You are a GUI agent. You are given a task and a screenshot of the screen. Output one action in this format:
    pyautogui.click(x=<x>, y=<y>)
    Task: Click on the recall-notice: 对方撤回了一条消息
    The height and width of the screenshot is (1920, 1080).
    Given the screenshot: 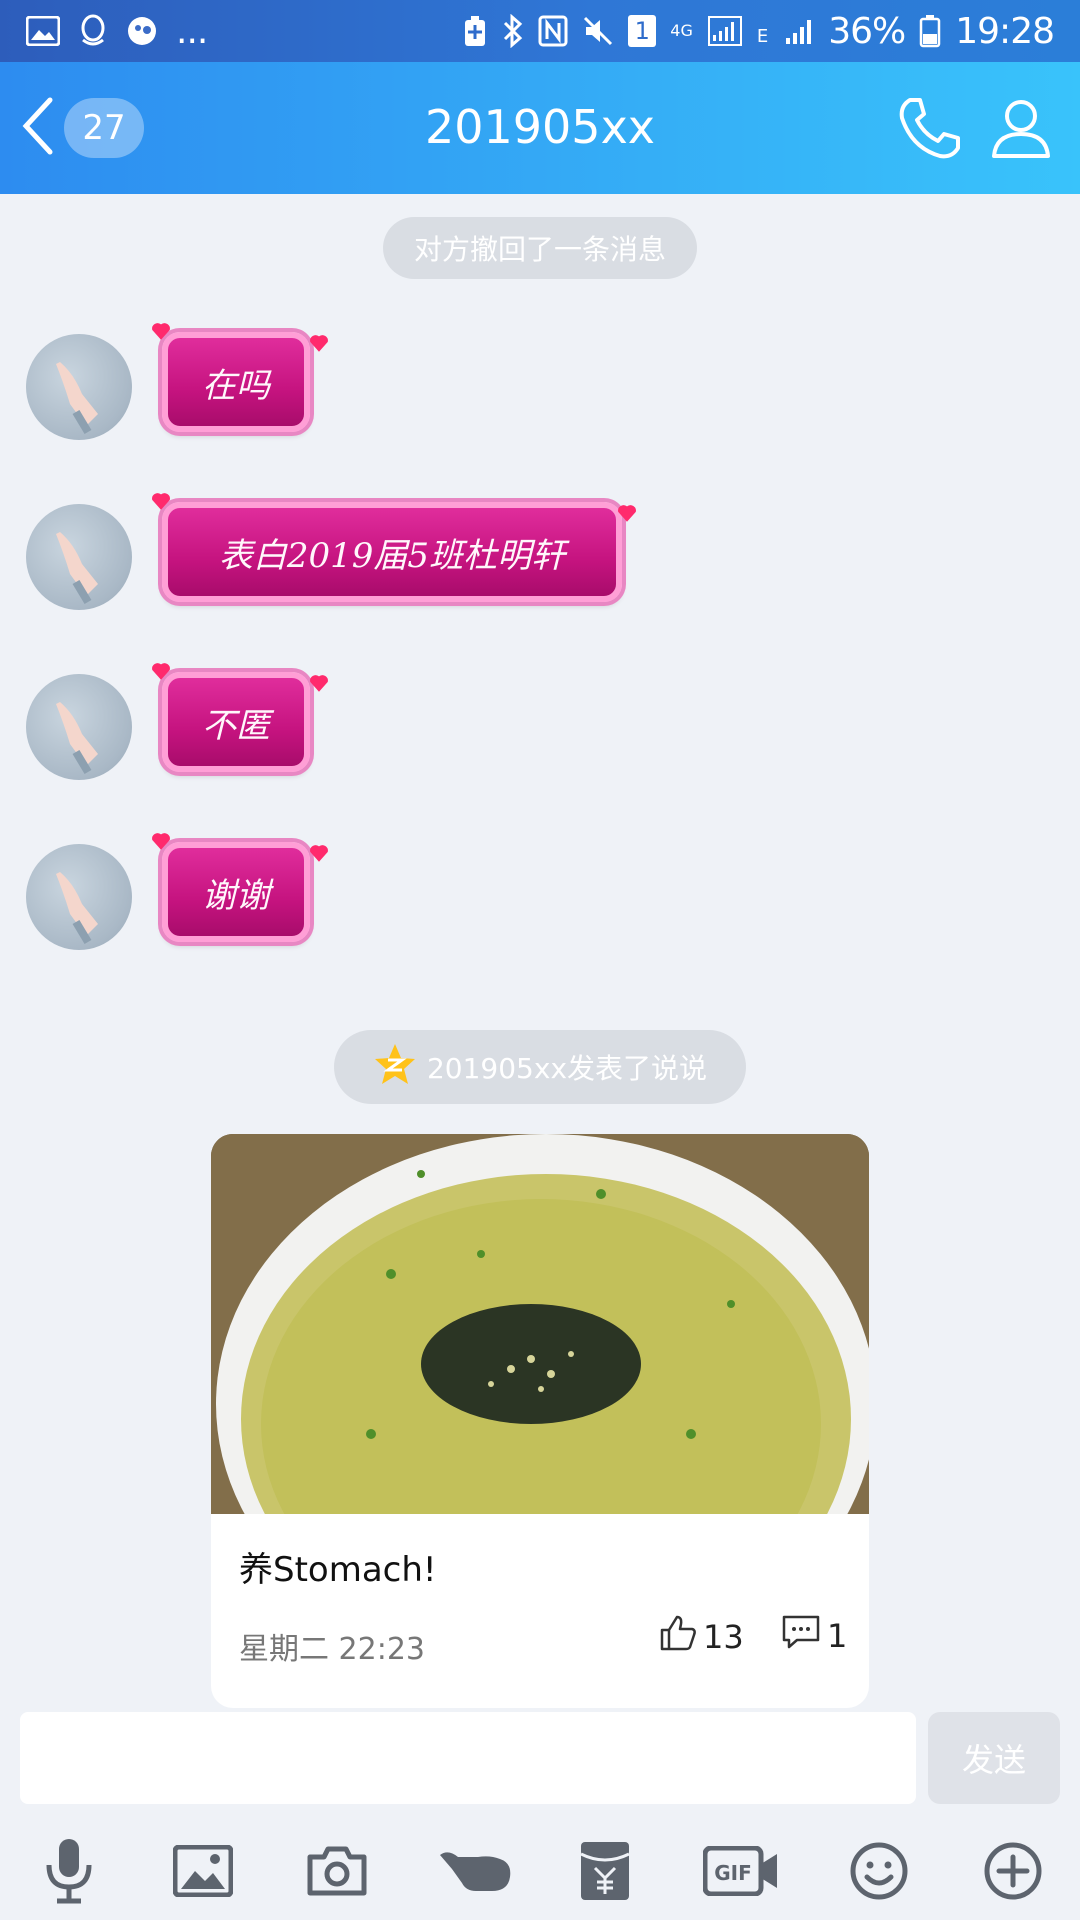 What is the action you would take?
    pyautogui.click(x=540, y=248)
    